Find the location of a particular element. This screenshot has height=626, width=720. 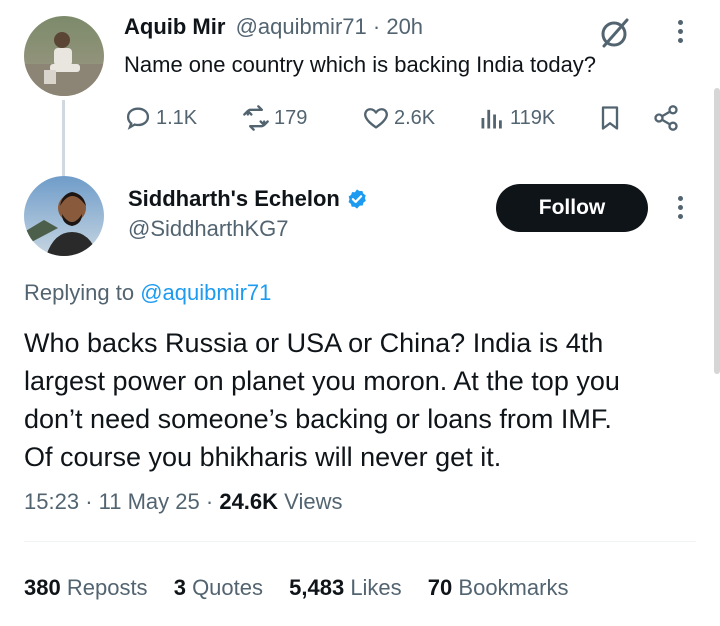

share-icon is located at coordinates (666, 118).